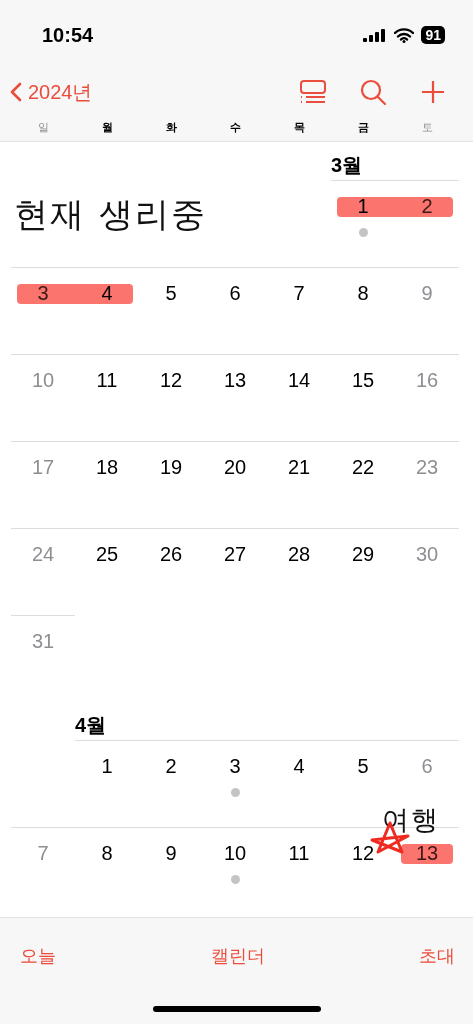  What do you see at coordinates (43, 853) in the screenshot?
I see `day-number: 7` at bounding box center [43, 853].